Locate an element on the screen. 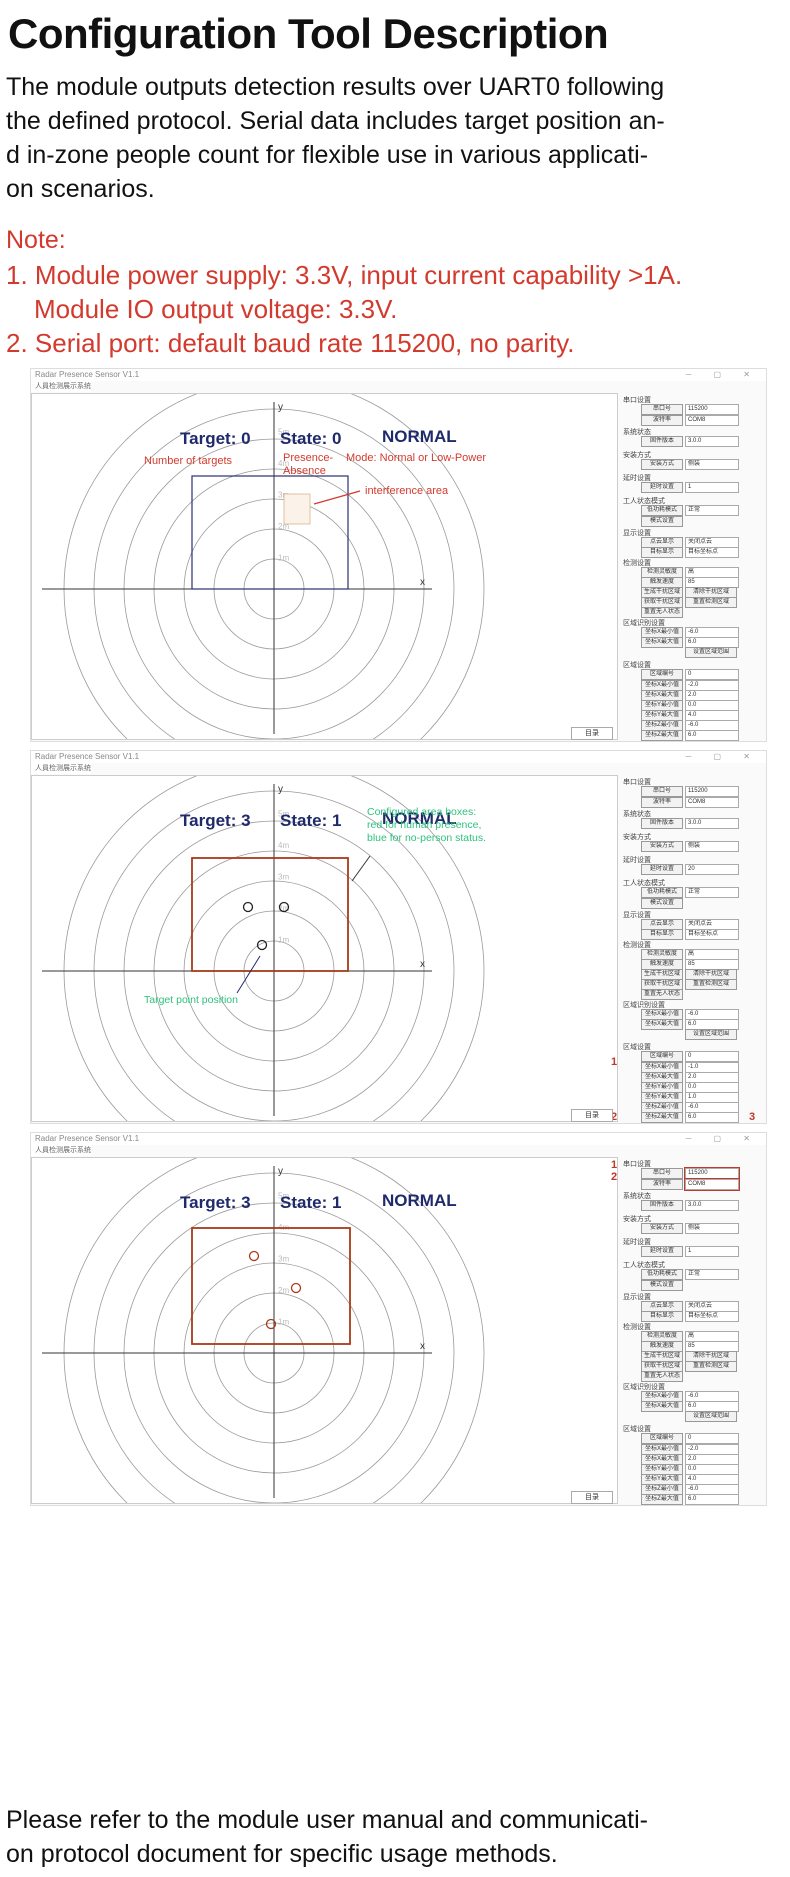  delay-input: 20 is located at coordinates (712, 869).